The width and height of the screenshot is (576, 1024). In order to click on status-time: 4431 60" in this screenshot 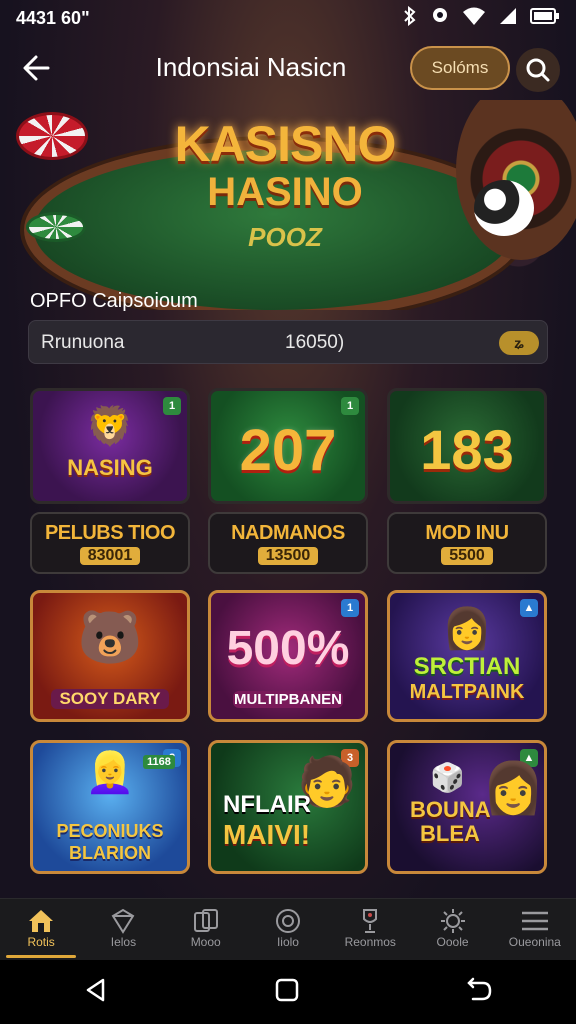, I will do `click(53, 17)`.